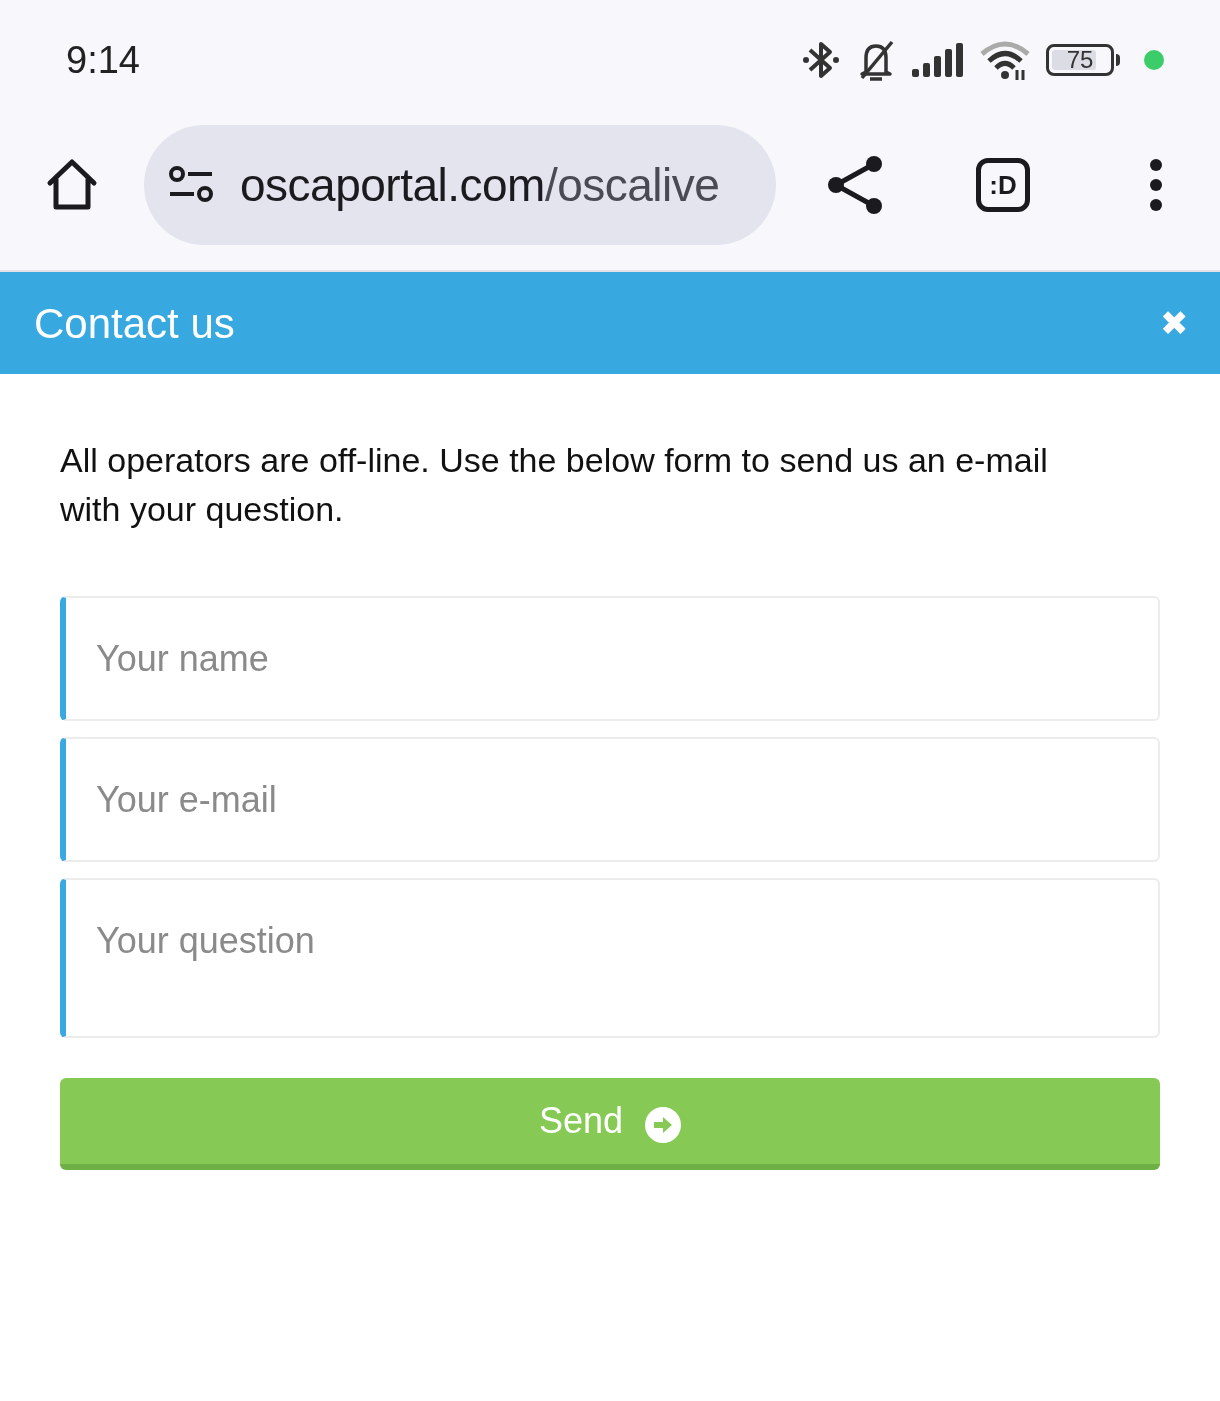  What do you see at coordinates (938, 60) in the screenshot?
I see `signal-icon` at bounding box center [938, 60].